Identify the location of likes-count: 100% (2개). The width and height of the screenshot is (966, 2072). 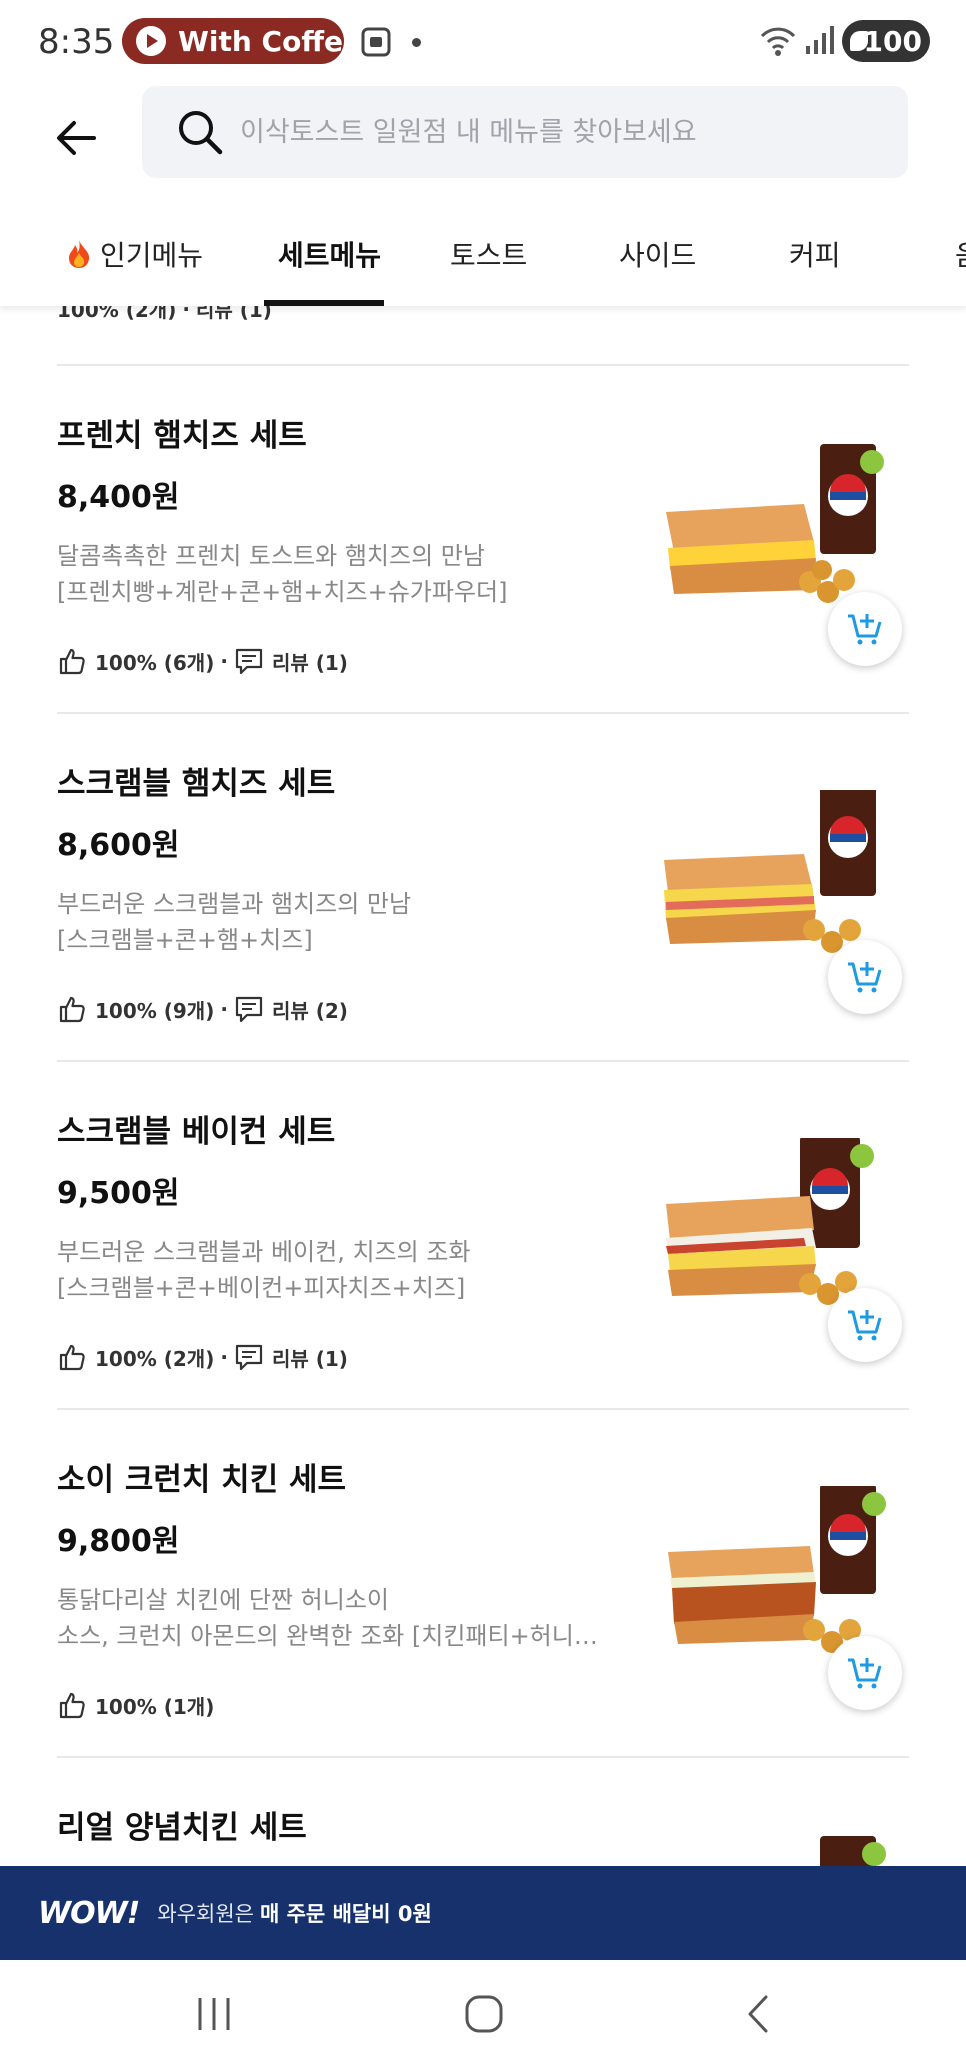
(155, 1358).